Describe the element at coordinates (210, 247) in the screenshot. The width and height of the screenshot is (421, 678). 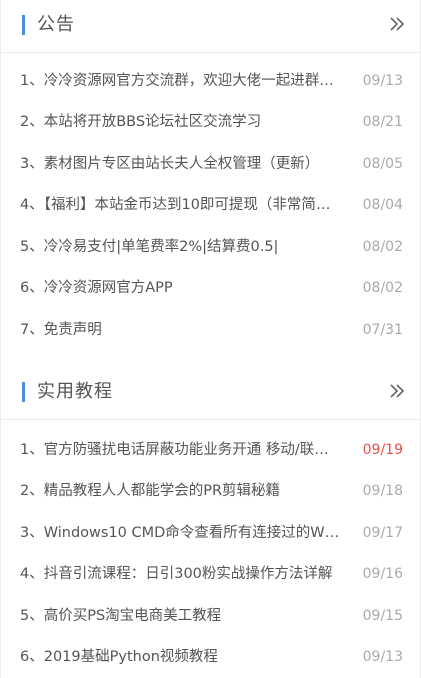
I see `list-item: 5、冷冷易支付|单笔费率2%|结算费0.5| 08/02` at that location.